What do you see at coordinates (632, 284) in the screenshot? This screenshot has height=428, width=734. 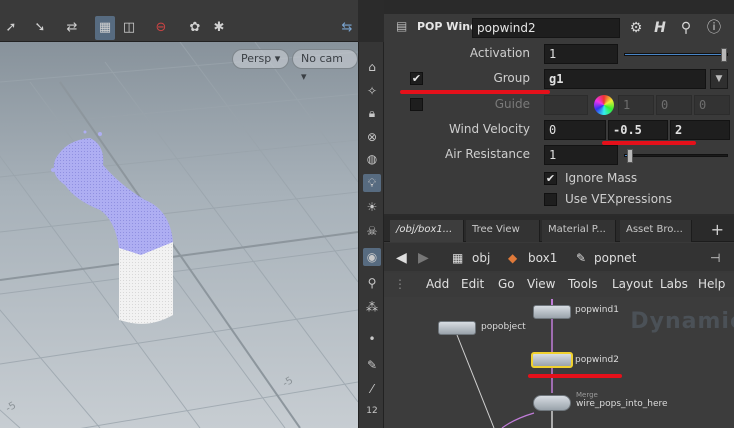 I see `menu-layout: Layout` at bounding box center [632, 284].